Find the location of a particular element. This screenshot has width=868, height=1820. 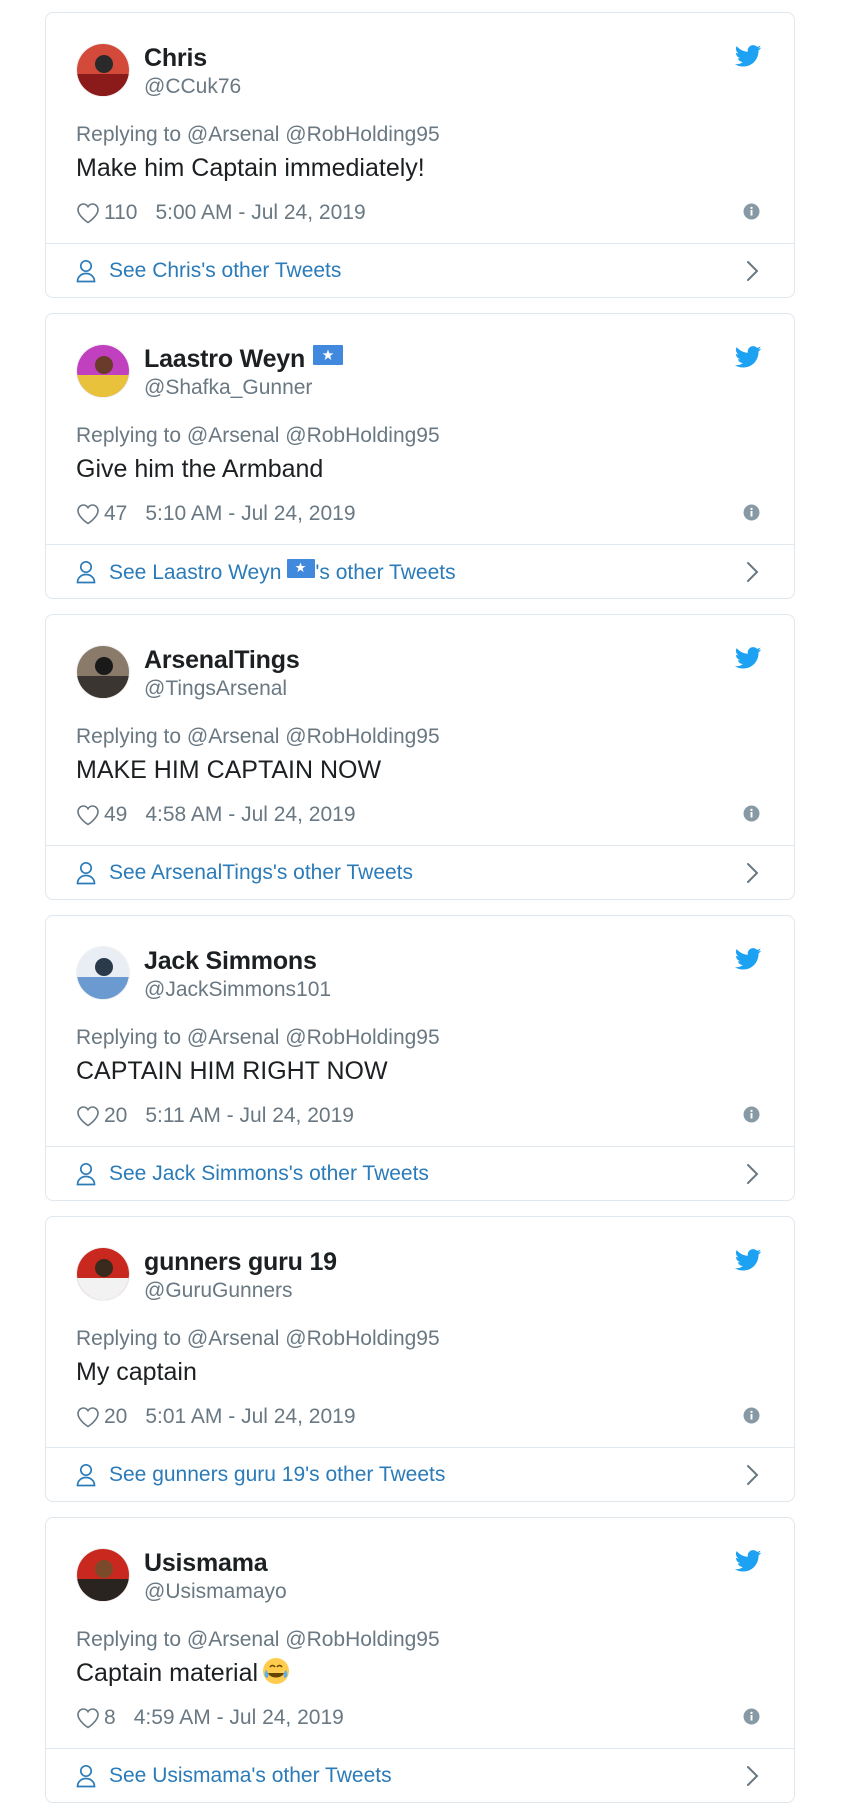

author-name: ArsenalTings is located at coordinates (222, 660).